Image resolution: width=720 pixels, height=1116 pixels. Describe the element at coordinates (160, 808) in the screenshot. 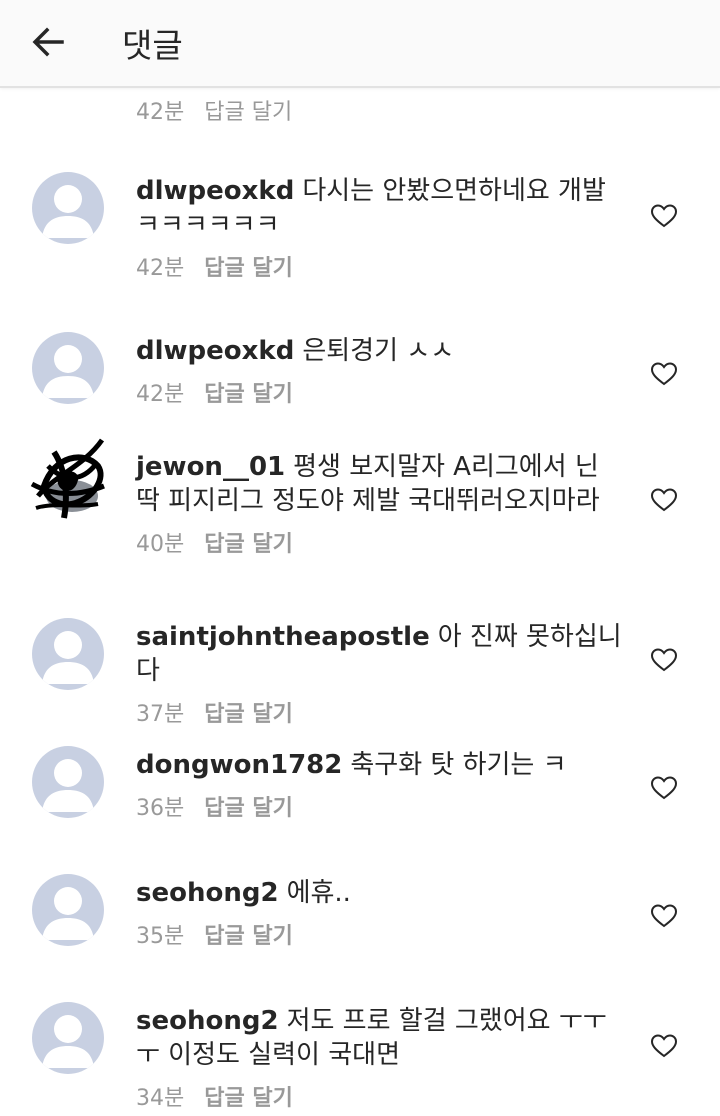

I see `comment-time: 36분` at that location.